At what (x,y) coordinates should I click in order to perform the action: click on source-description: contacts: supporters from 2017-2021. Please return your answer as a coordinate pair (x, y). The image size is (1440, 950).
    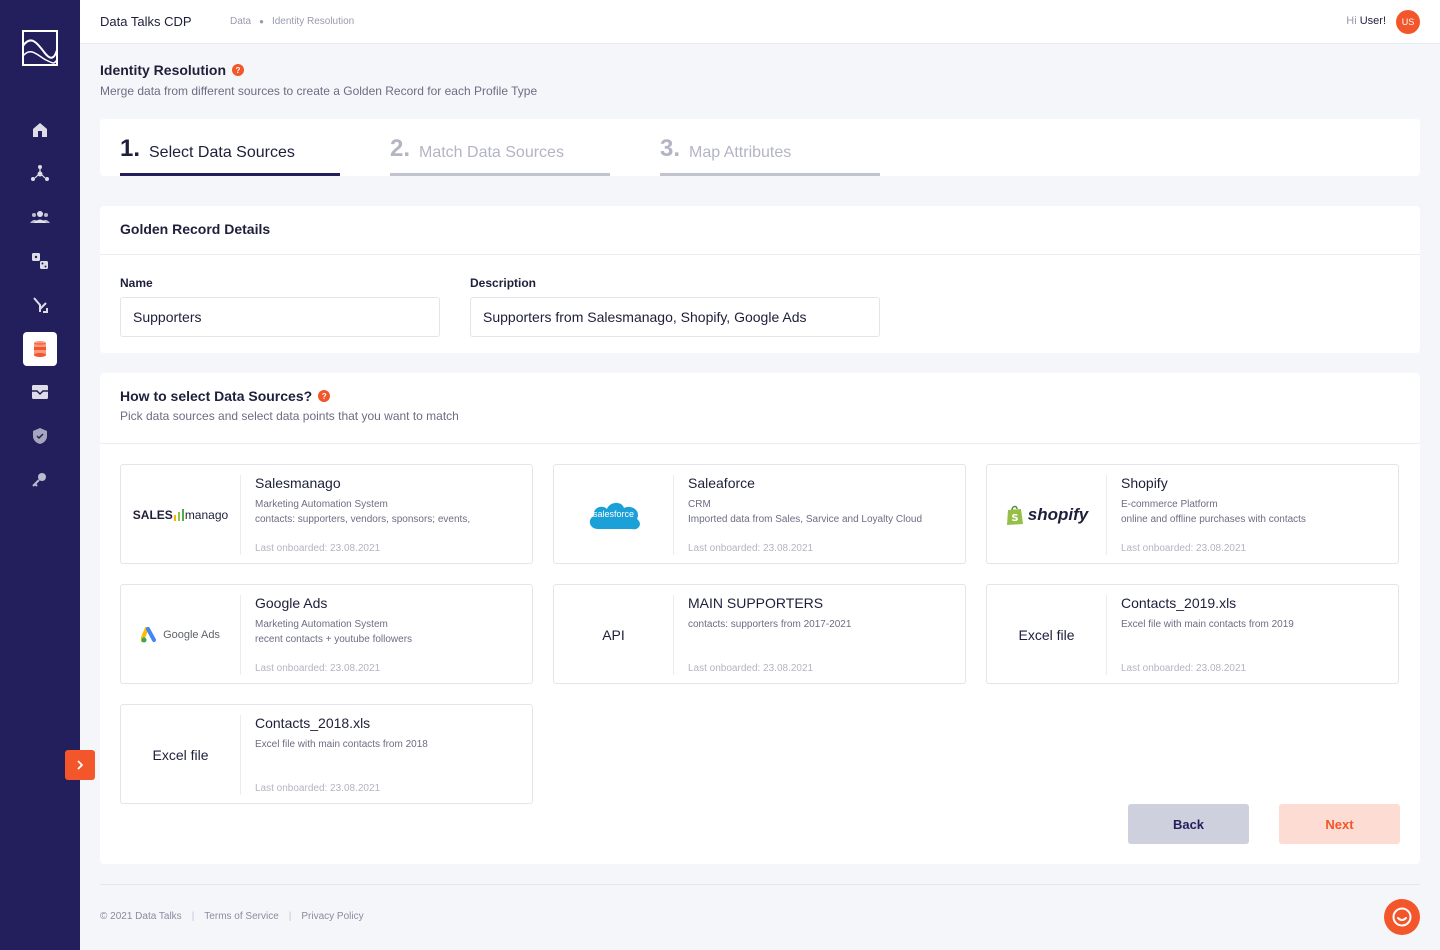
    Looking at the image, I should click on (770, 624).